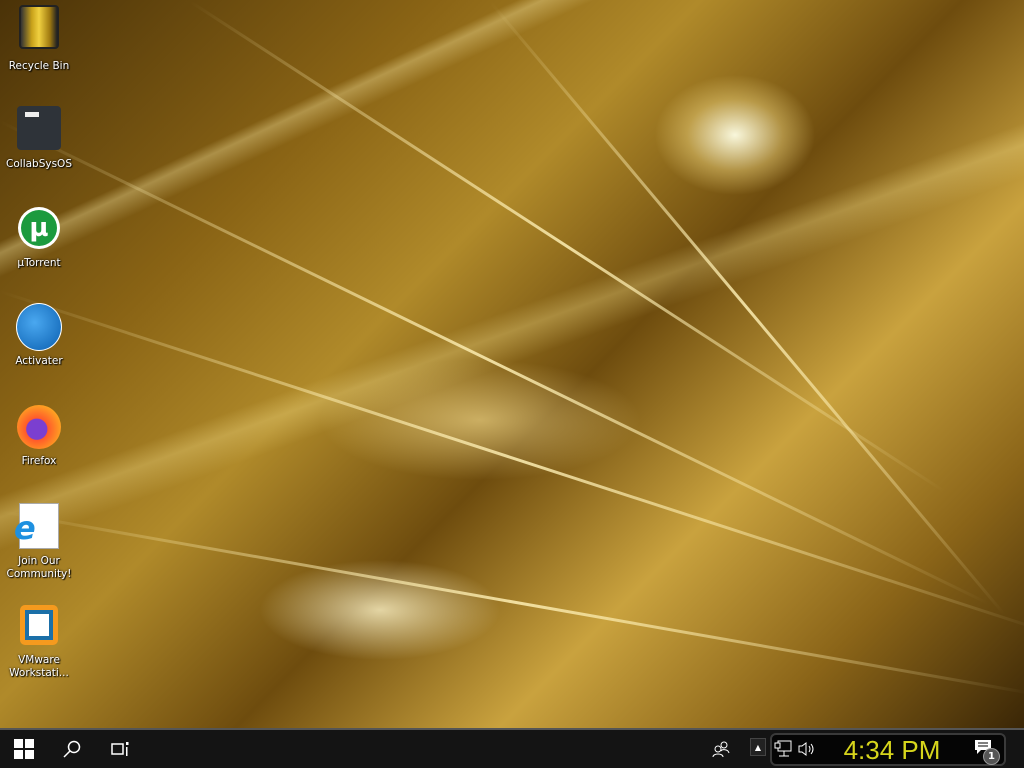 Image resolution: width=1024 pixels, height=768 pixels. I want to click on action-center-button: 1, so click(987, 752).